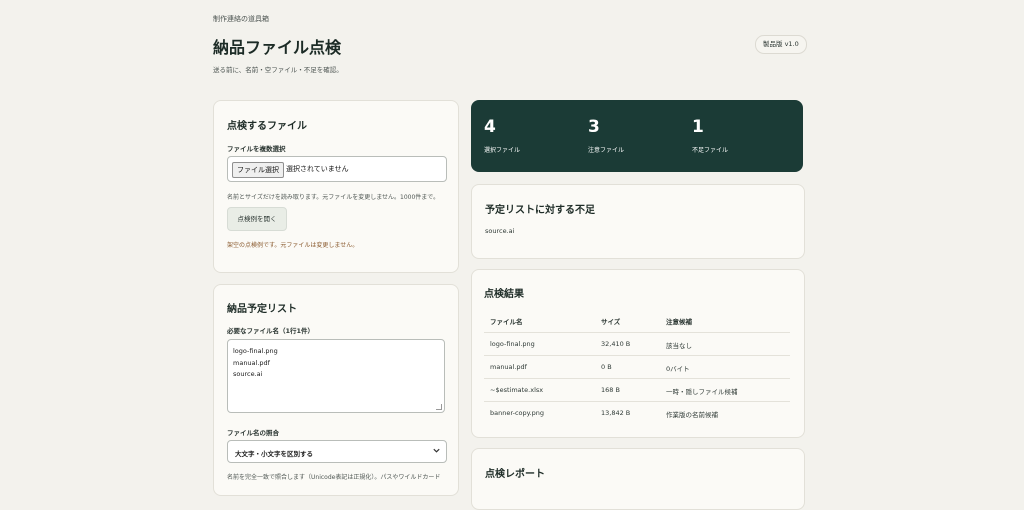 The image size is (1024, 510). What do you see at coordinates (258, 170) in the screenshot?
I see `file-choose-button: ファイル選択` at bounding box center [258, 170].